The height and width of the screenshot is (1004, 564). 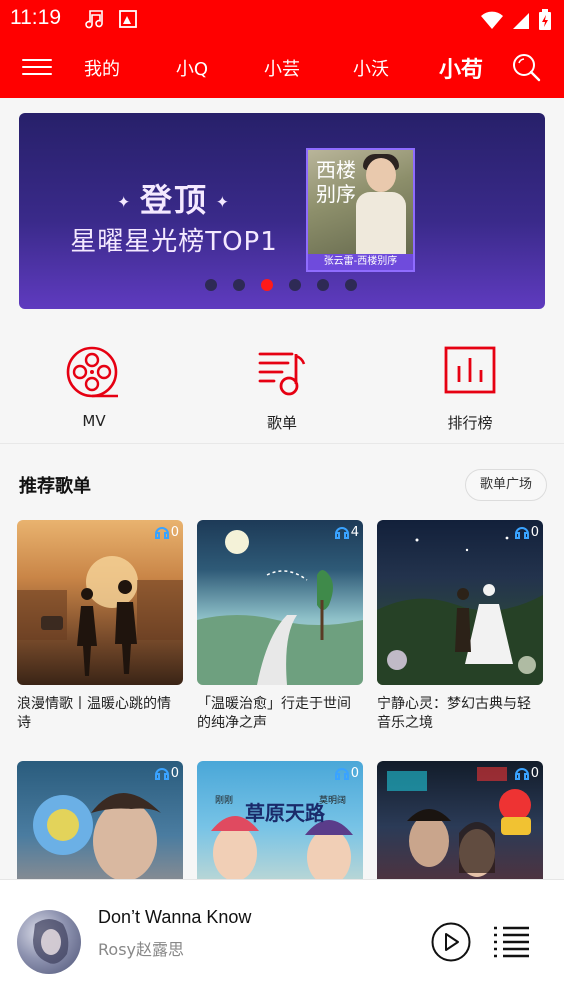 What do you see at coordinates (175, 917) in the screenshot?
I see `now-playing-title: Don’t Wanna Know` at bounding box center [175, 917].